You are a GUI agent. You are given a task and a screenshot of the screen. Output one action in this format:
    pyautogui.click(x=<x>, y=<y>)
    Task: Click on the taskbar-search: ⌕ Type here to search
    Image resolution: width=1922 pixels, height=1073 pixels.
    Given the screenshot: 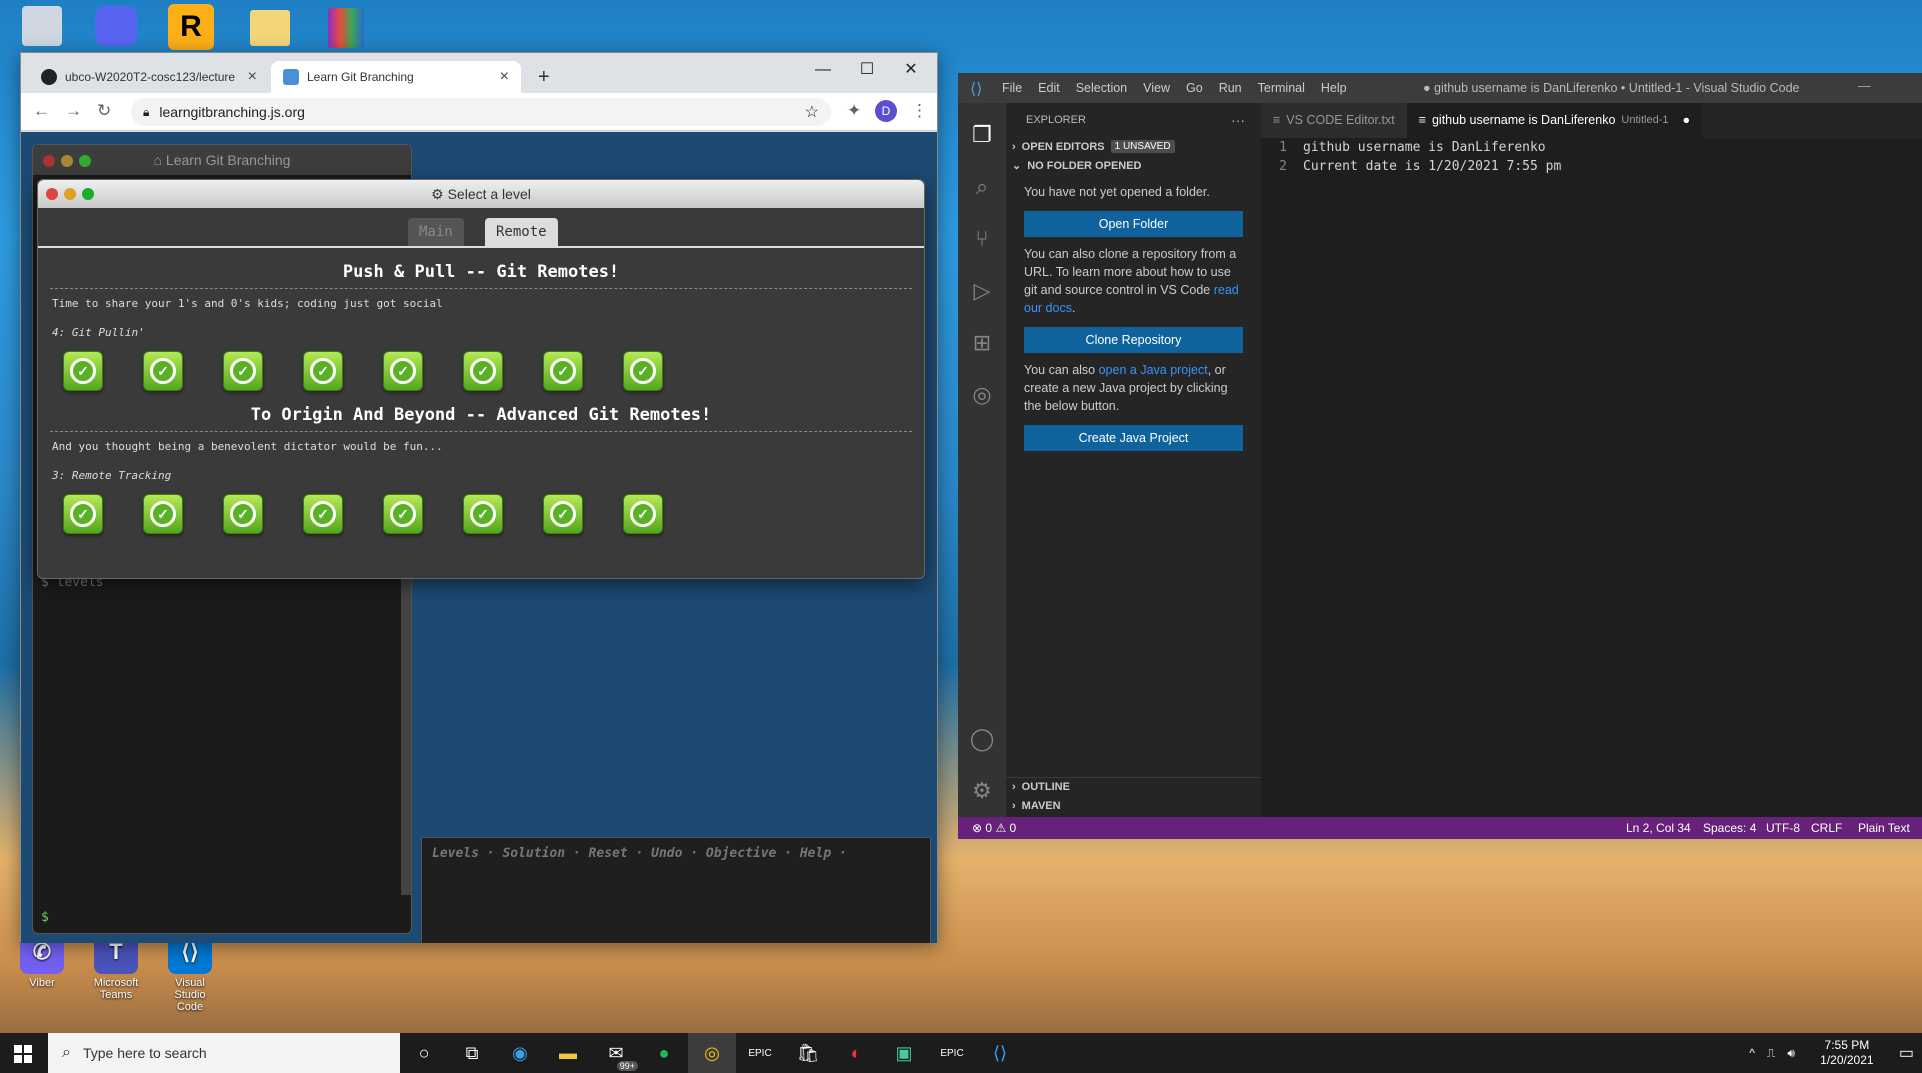 What is the action you would take?
    pyautogui.click(x=224, y=1053)
    